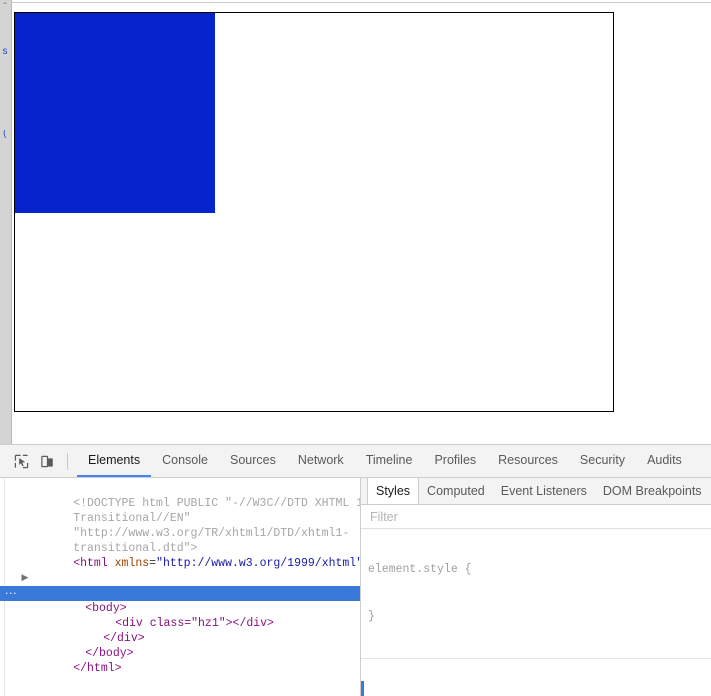 Image resolution: width=711 pixels, height=696 pixels. I want to click on dom-node-head: ▶ <head>…</head>, so click(180, 578).